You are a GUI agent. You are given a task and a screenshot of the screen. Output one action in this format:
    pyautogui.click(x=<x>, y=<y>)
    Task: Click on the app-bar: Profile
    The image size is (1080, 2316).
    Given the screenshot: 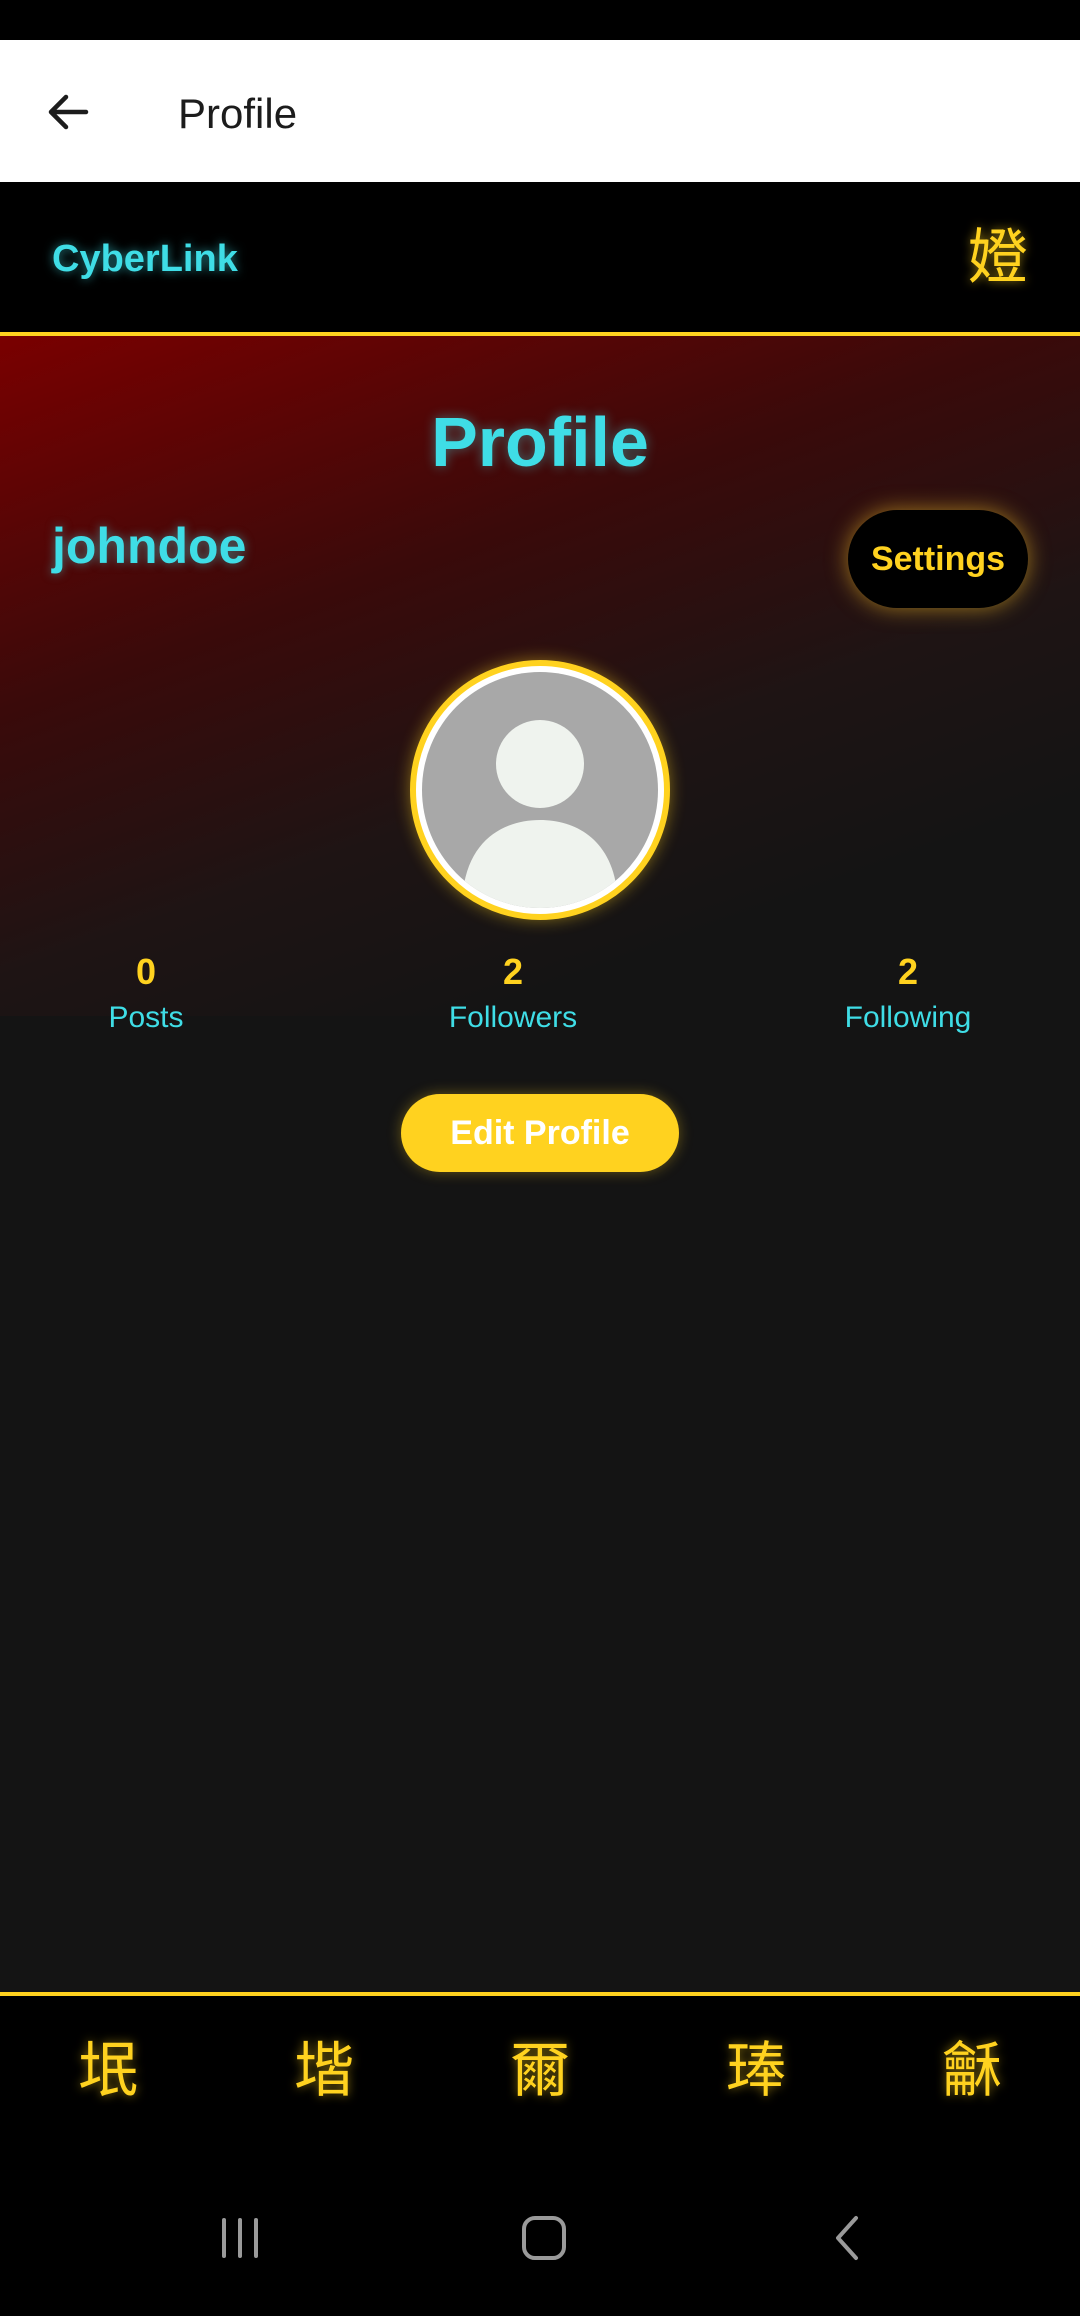 What is the action you would take?
    pyautogui.click(x=540, y=111)
    